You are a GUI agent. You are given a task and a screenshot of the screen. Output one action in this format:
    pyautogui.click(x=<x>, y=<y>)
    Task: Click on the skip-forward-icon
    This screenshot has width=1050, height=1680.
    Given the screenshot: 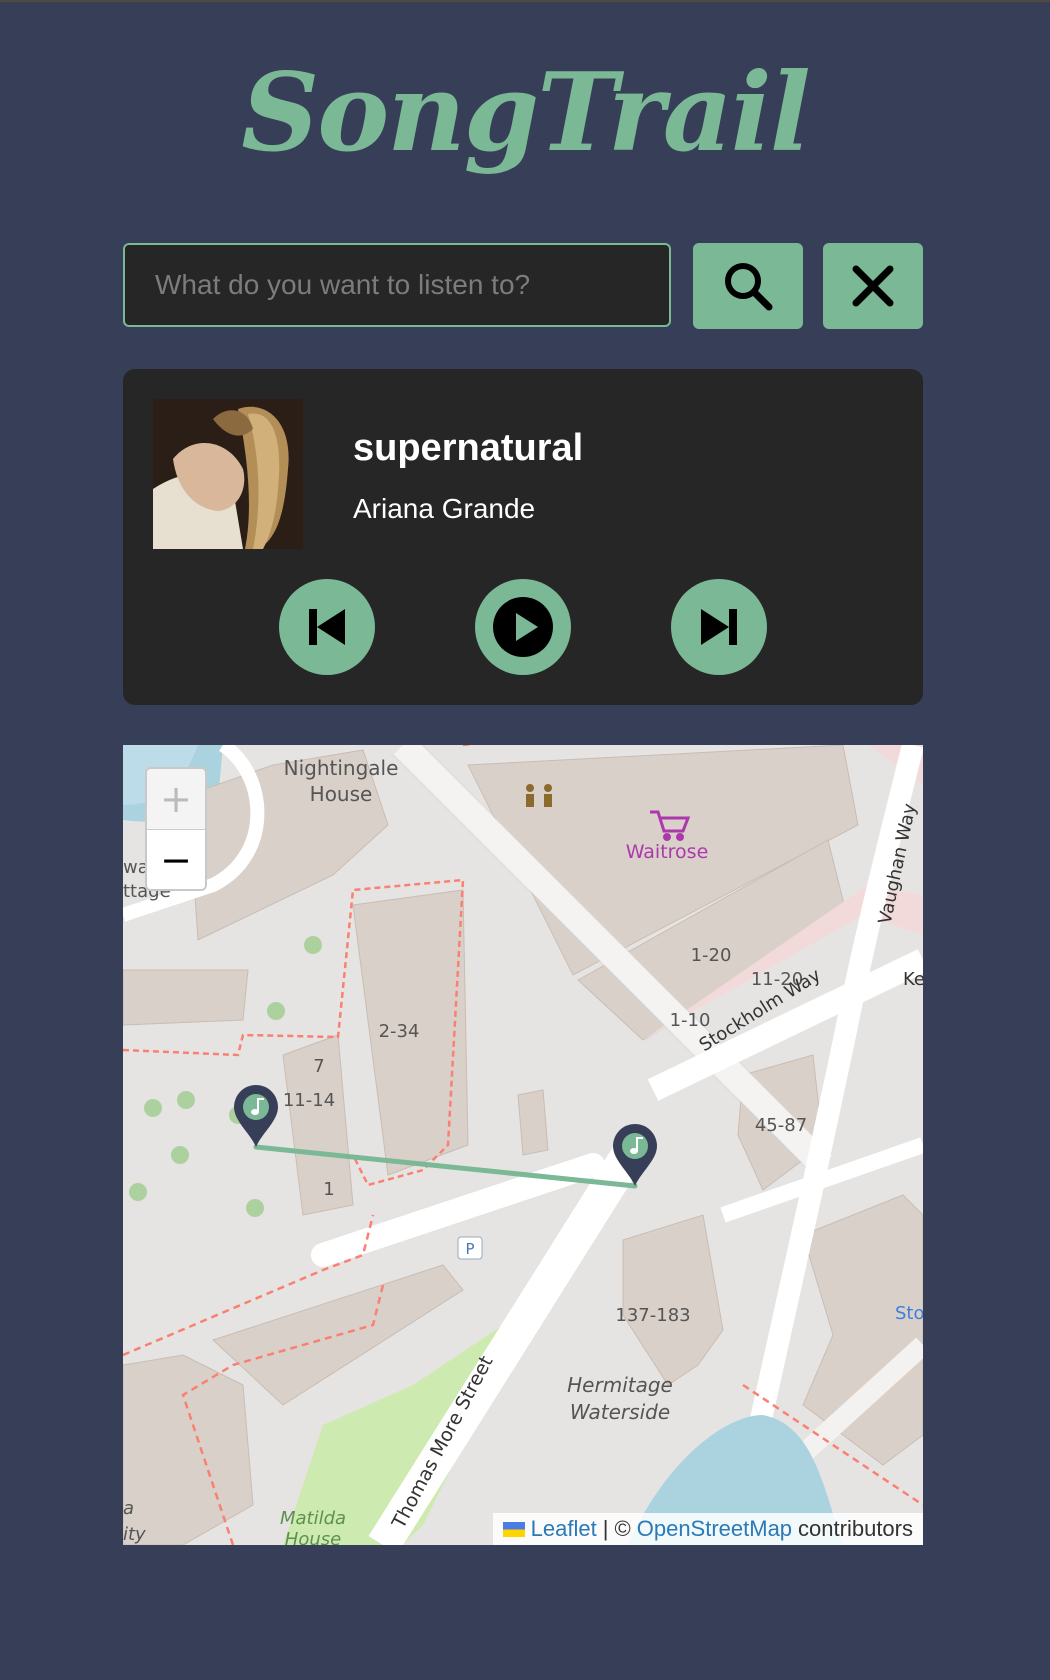 What is the action you would take?
    pyautogui.click(x=719, y=627)
    